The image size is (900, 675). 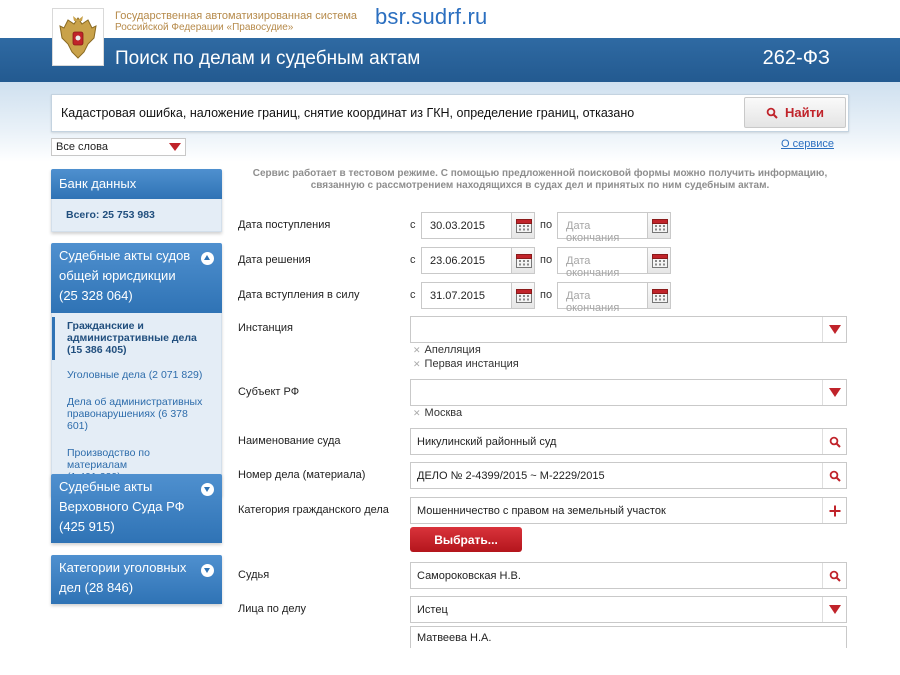 What do you see at coordinates (106, 486) in the screenshot?
I see `sidebar-supreme-court-title-line1: Судебные акты` at bounding box center [106, 486].